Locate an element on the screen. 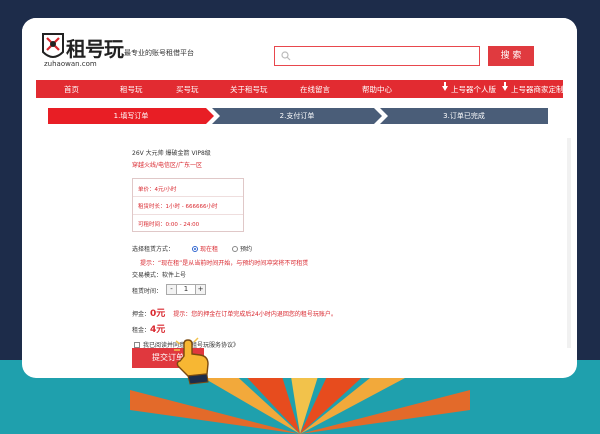  product-region: 穿越火线/电信区/广东一区 is located at coordinates (167, 165).